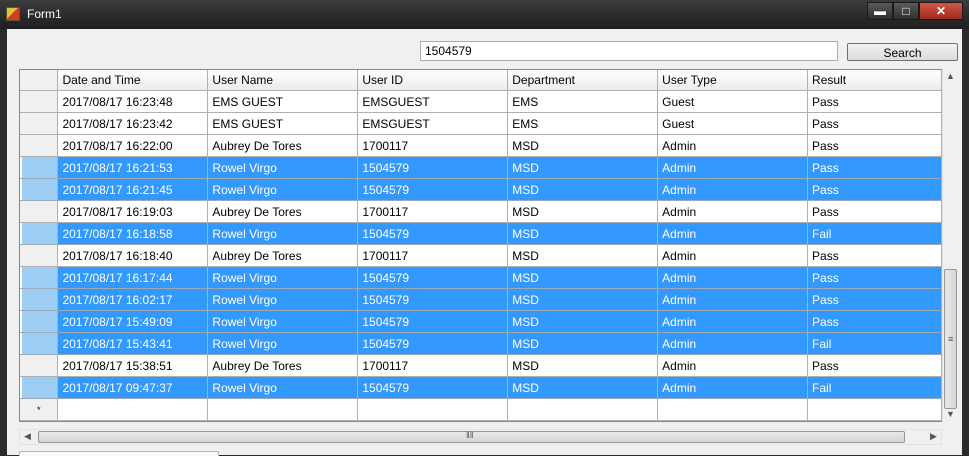 This screenshot has width=969, height=456. I want to click on cell-user-type: Guest, so click(733, 123).